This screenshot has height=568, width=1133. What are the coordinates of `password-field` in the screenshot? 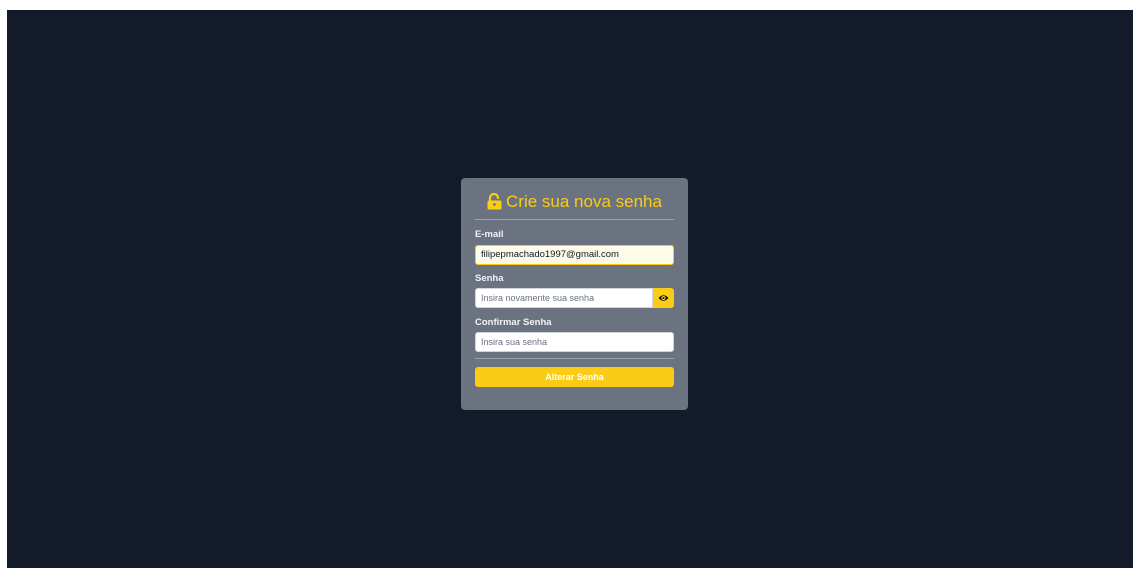 It's located at (564, 298).